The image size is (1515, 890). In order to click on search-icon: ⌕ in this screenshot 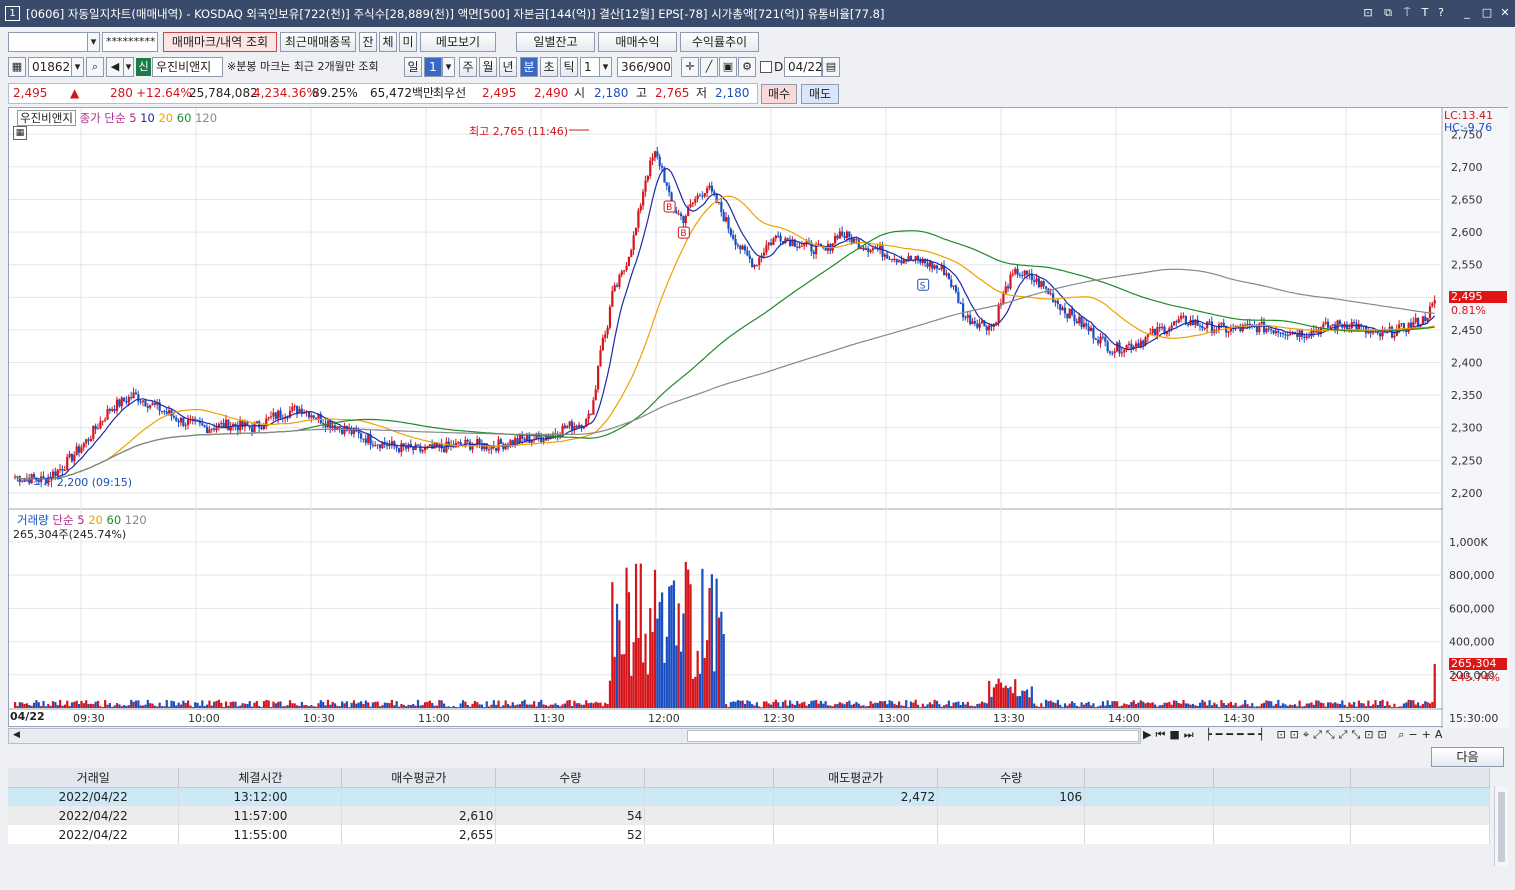, I will do `click(95, 67)`.